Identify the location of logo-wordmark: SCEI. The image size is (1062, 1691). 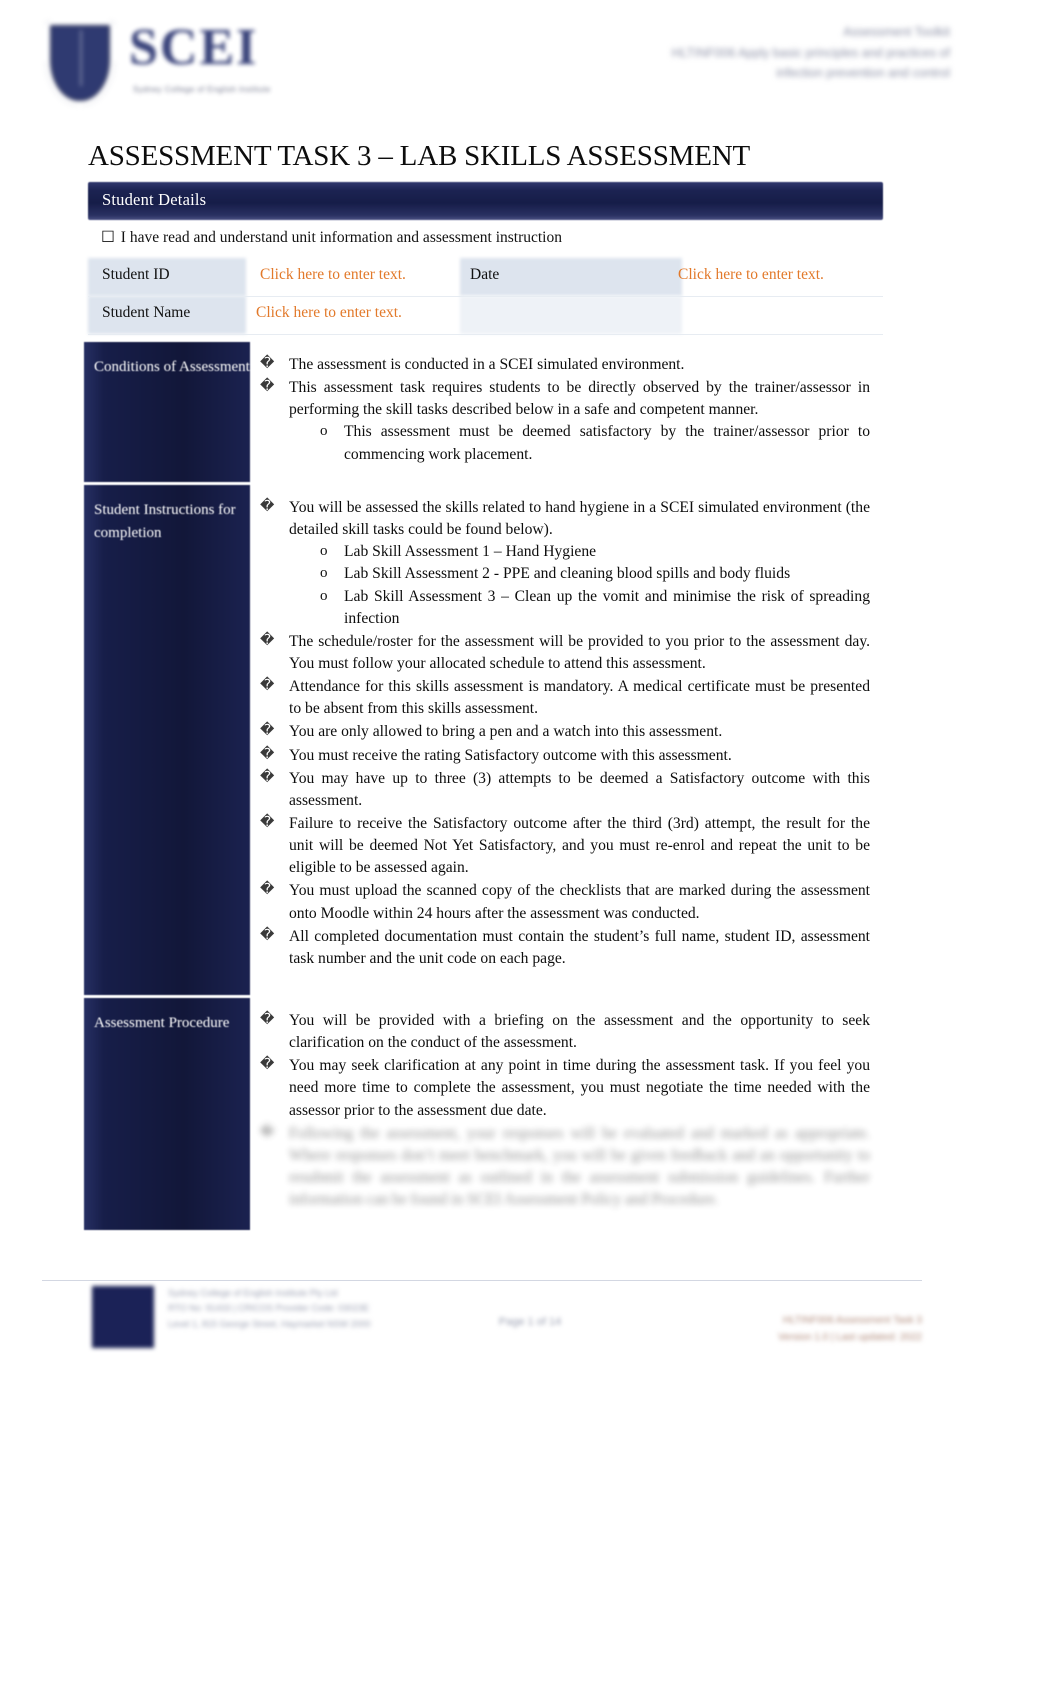
(194, 47).